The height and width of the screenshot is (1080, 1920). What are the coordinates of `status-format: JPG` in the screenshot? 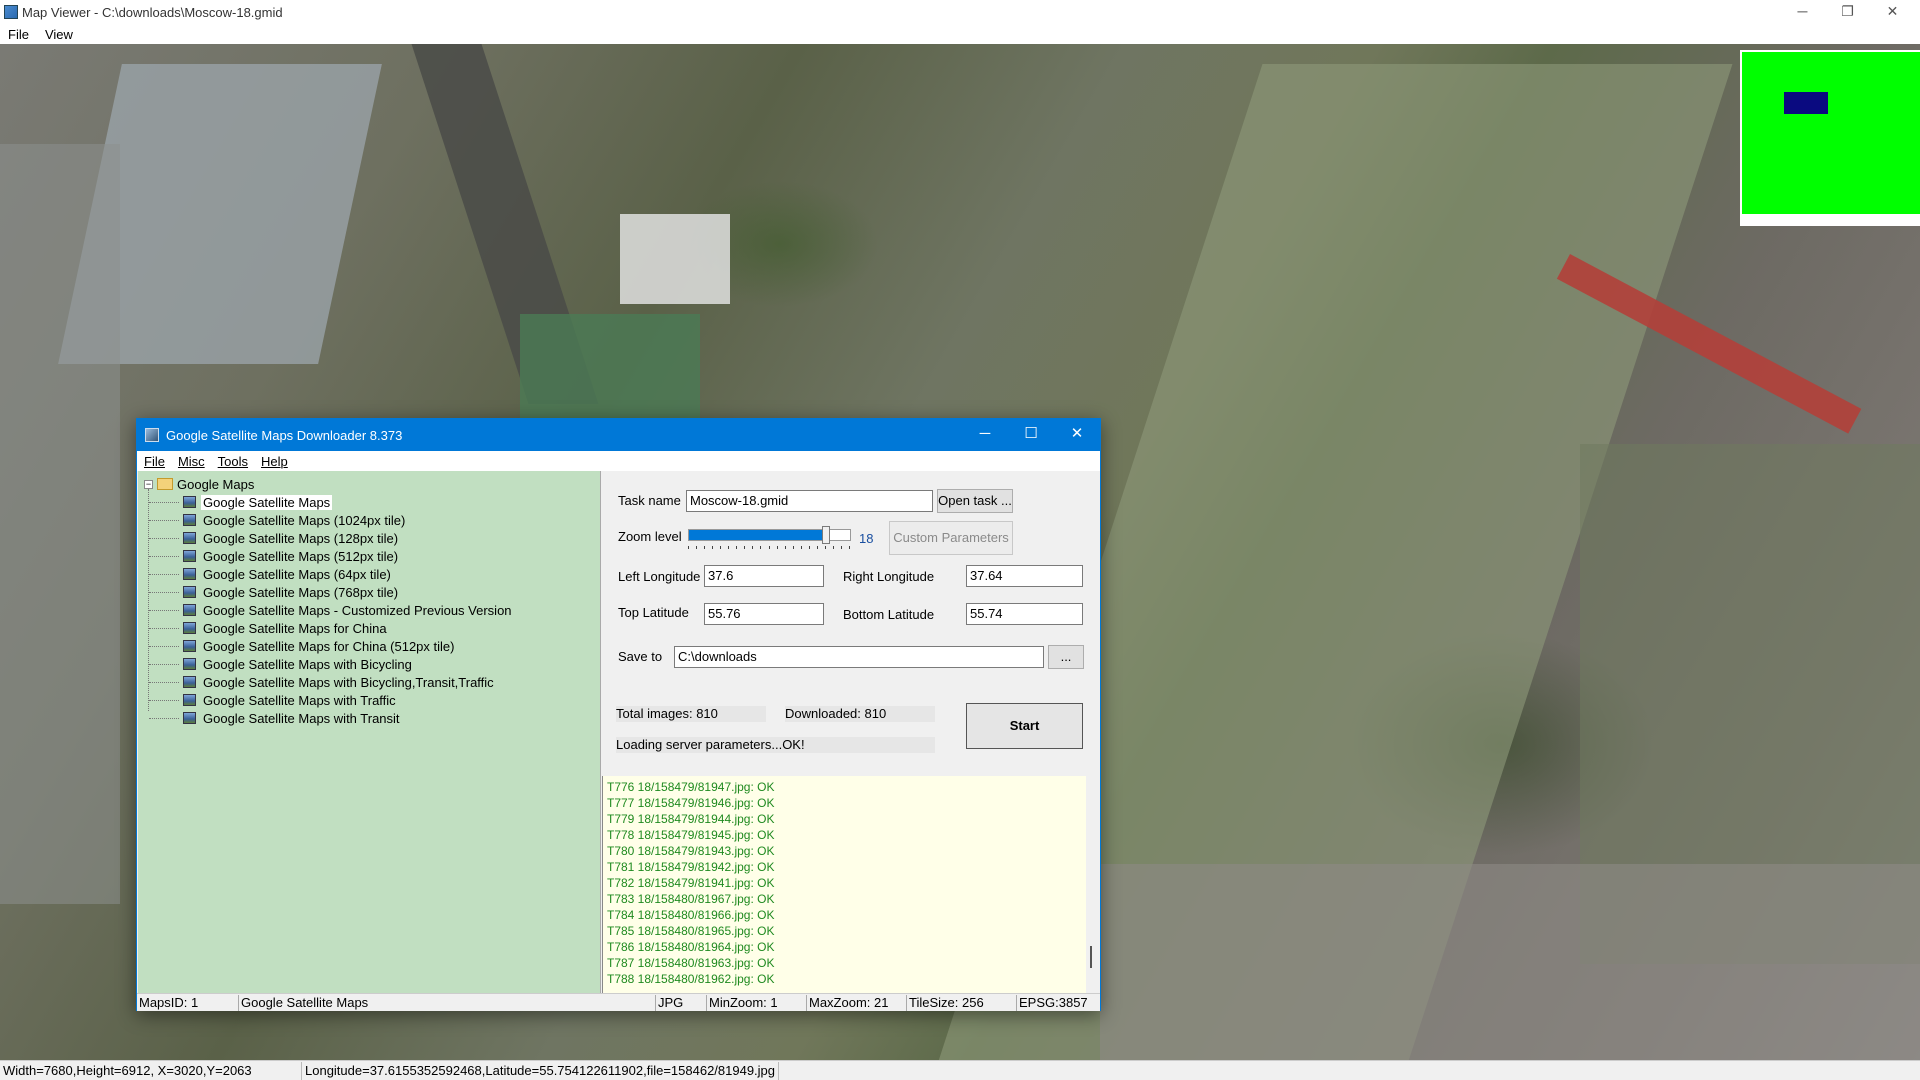 It's located at (681, 1002).